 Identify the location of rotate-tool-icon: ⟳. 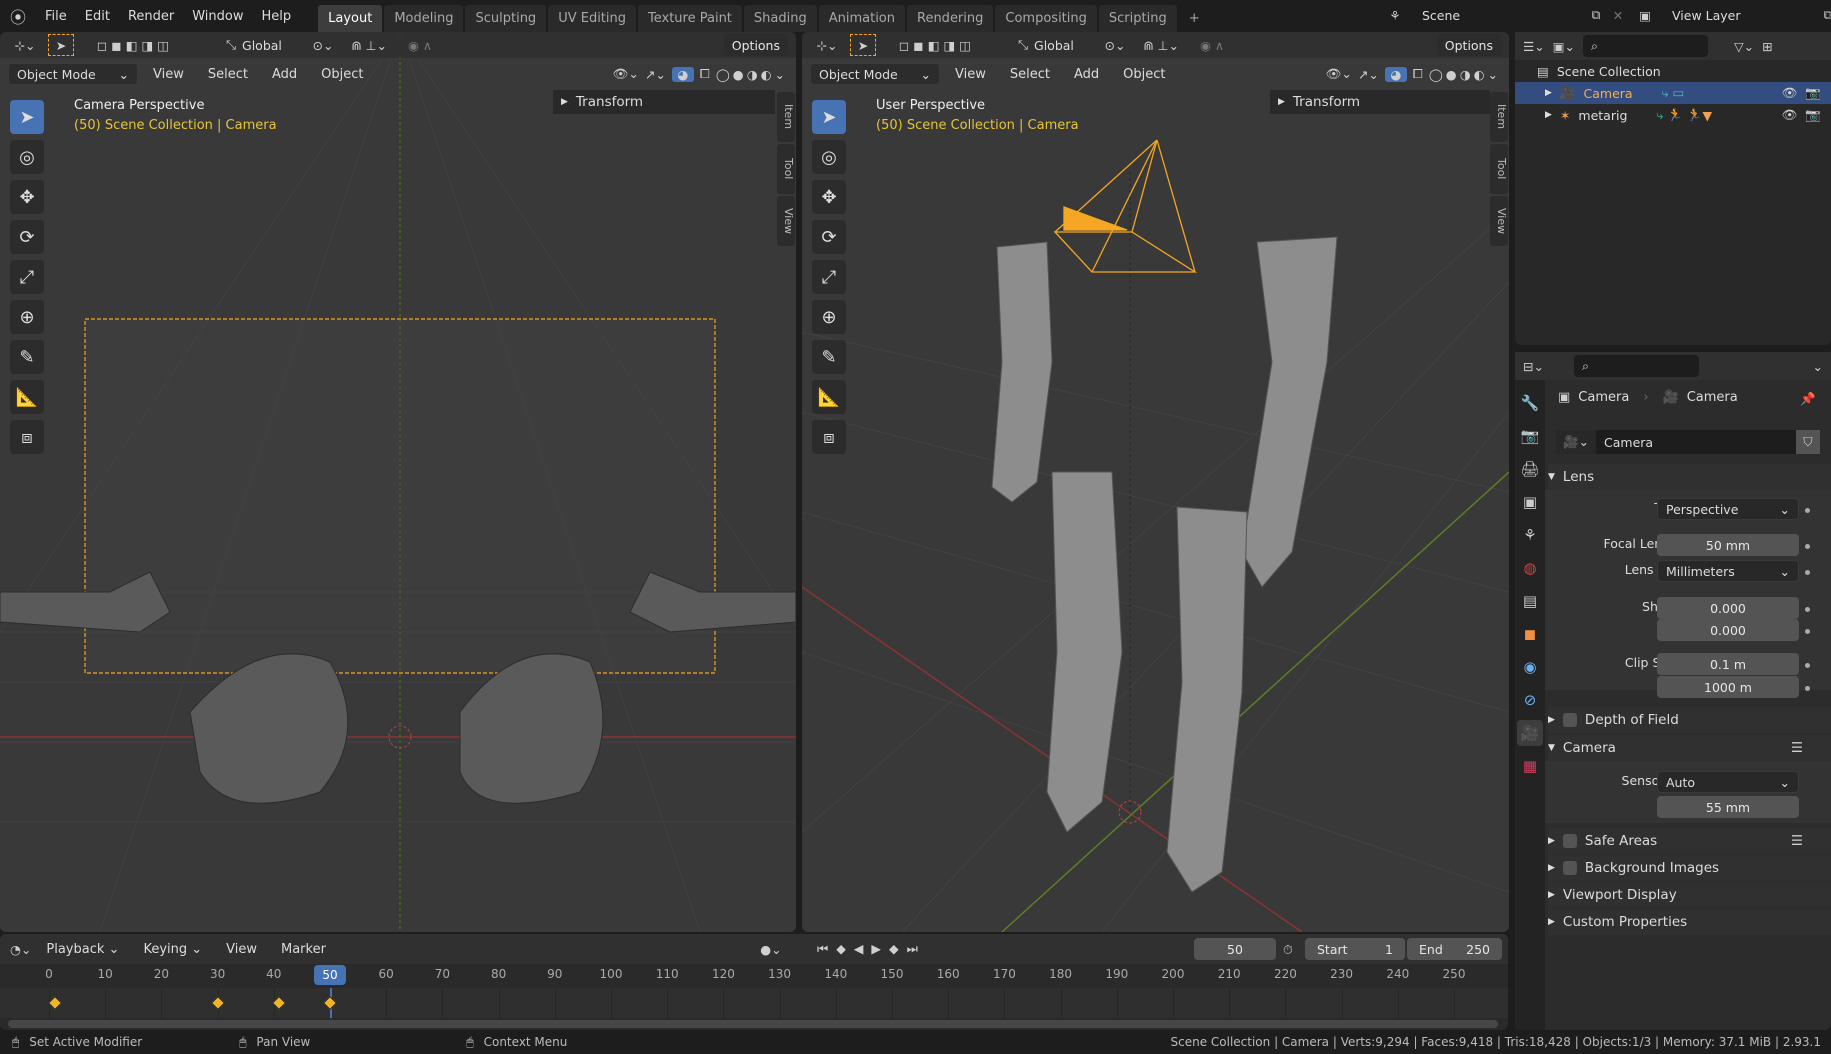
(27, 237).